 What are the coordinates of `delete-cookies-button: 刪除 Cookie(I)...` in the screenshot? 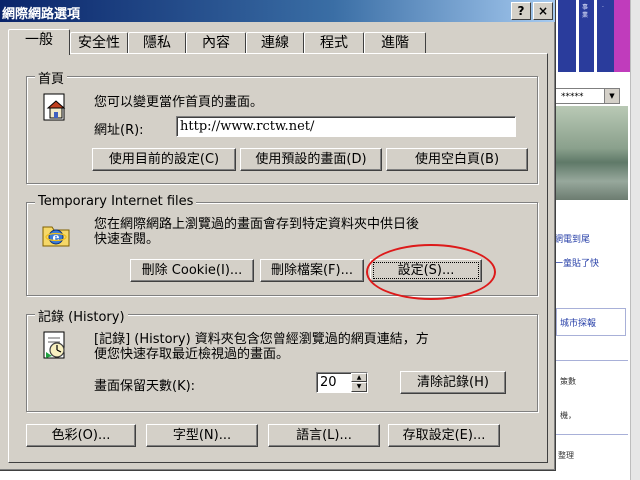 It's located at (192, 270).